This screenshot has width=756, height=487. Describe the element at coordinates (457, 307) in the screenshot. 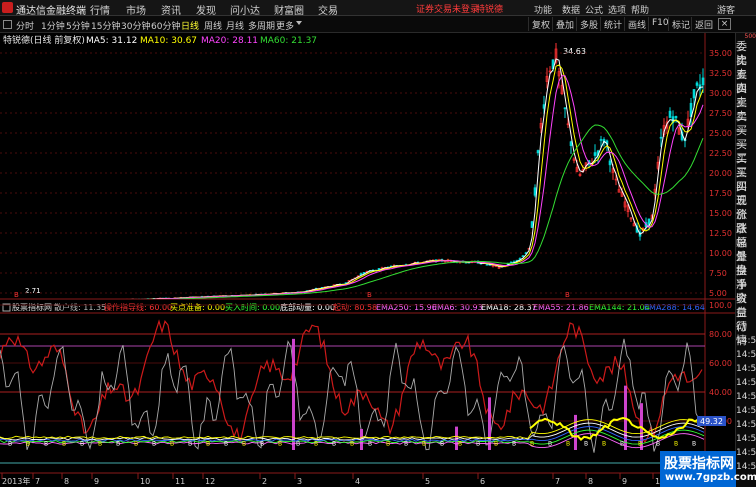

I see `indicator-ema6: EMA6: 30.93` at that location.